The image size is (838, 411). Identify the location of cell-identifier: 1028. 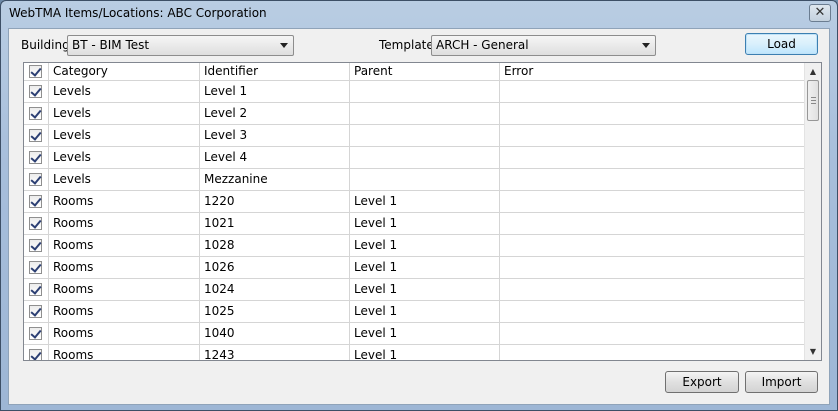
(275, 245).